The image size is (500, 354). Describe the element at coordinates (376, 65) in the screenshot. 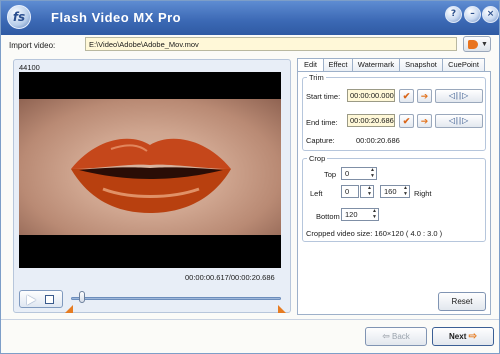

I see `tab-watermark: Watermark` at that location.